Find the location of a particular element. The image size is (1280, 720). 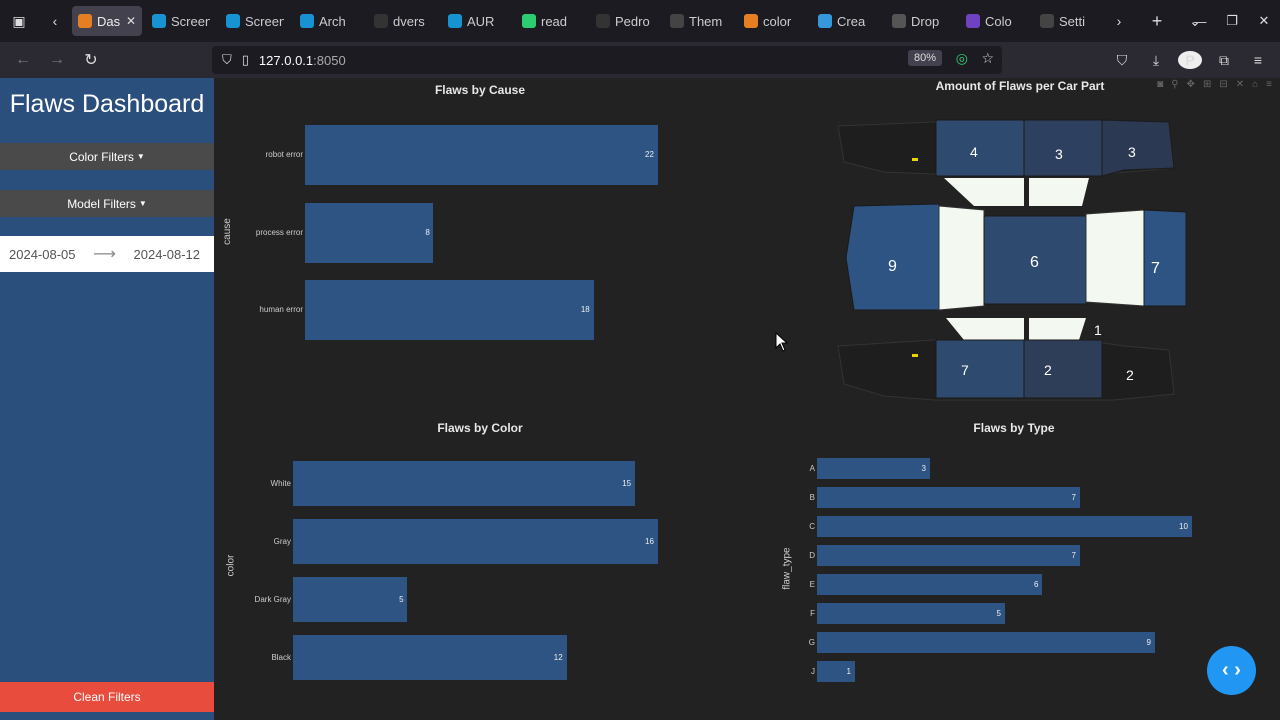

car-part-value: 4 is located at coordinates (974, 152).